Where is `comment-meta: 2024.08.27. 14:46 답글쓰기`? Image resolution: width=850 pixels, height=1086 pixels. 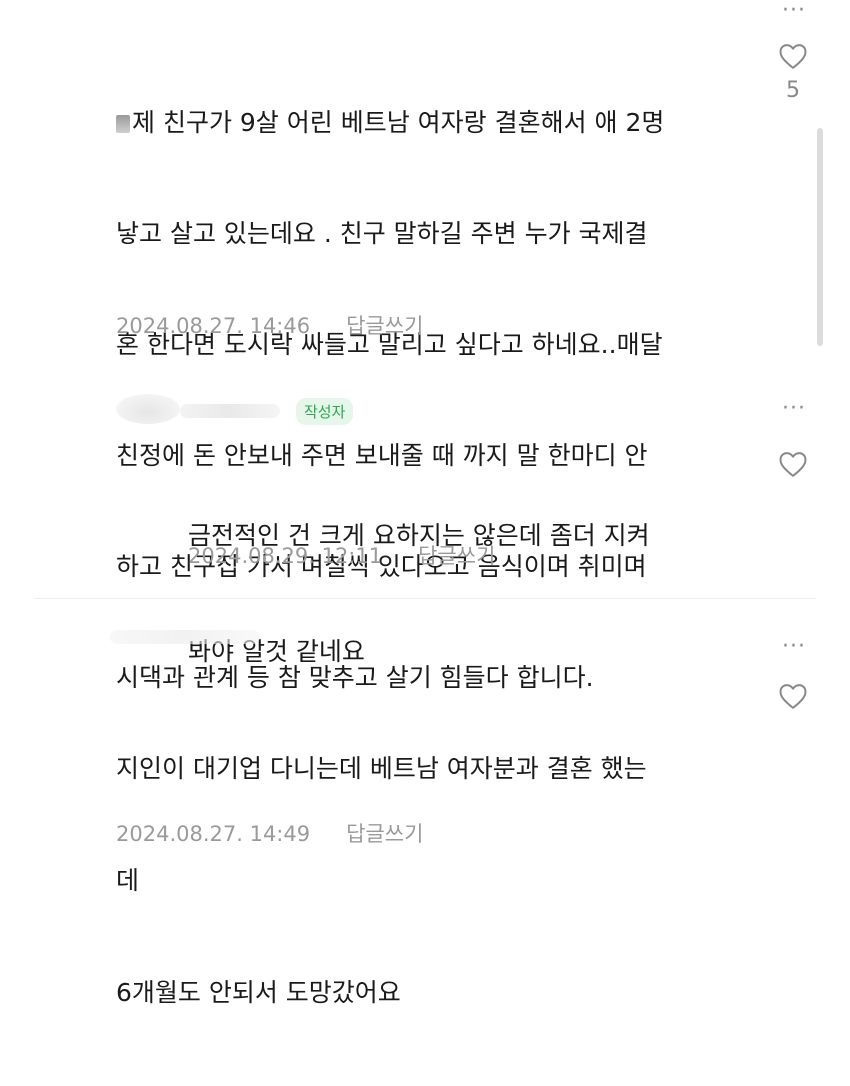 comment-meta: 2024.08.27. 14:46 답글쓰기 is located at coordinates (269, 325).